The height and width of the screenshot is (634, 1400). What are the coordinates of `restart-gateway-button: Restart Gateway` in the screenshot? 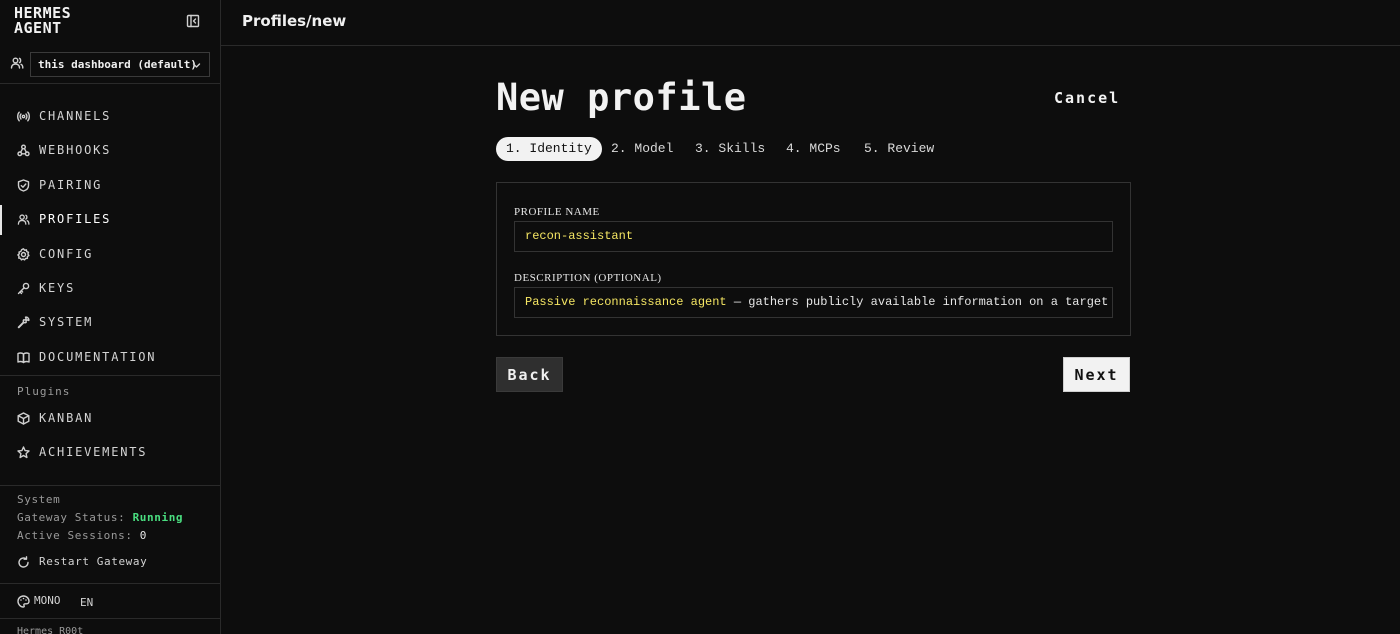 It's located at (110, 563).